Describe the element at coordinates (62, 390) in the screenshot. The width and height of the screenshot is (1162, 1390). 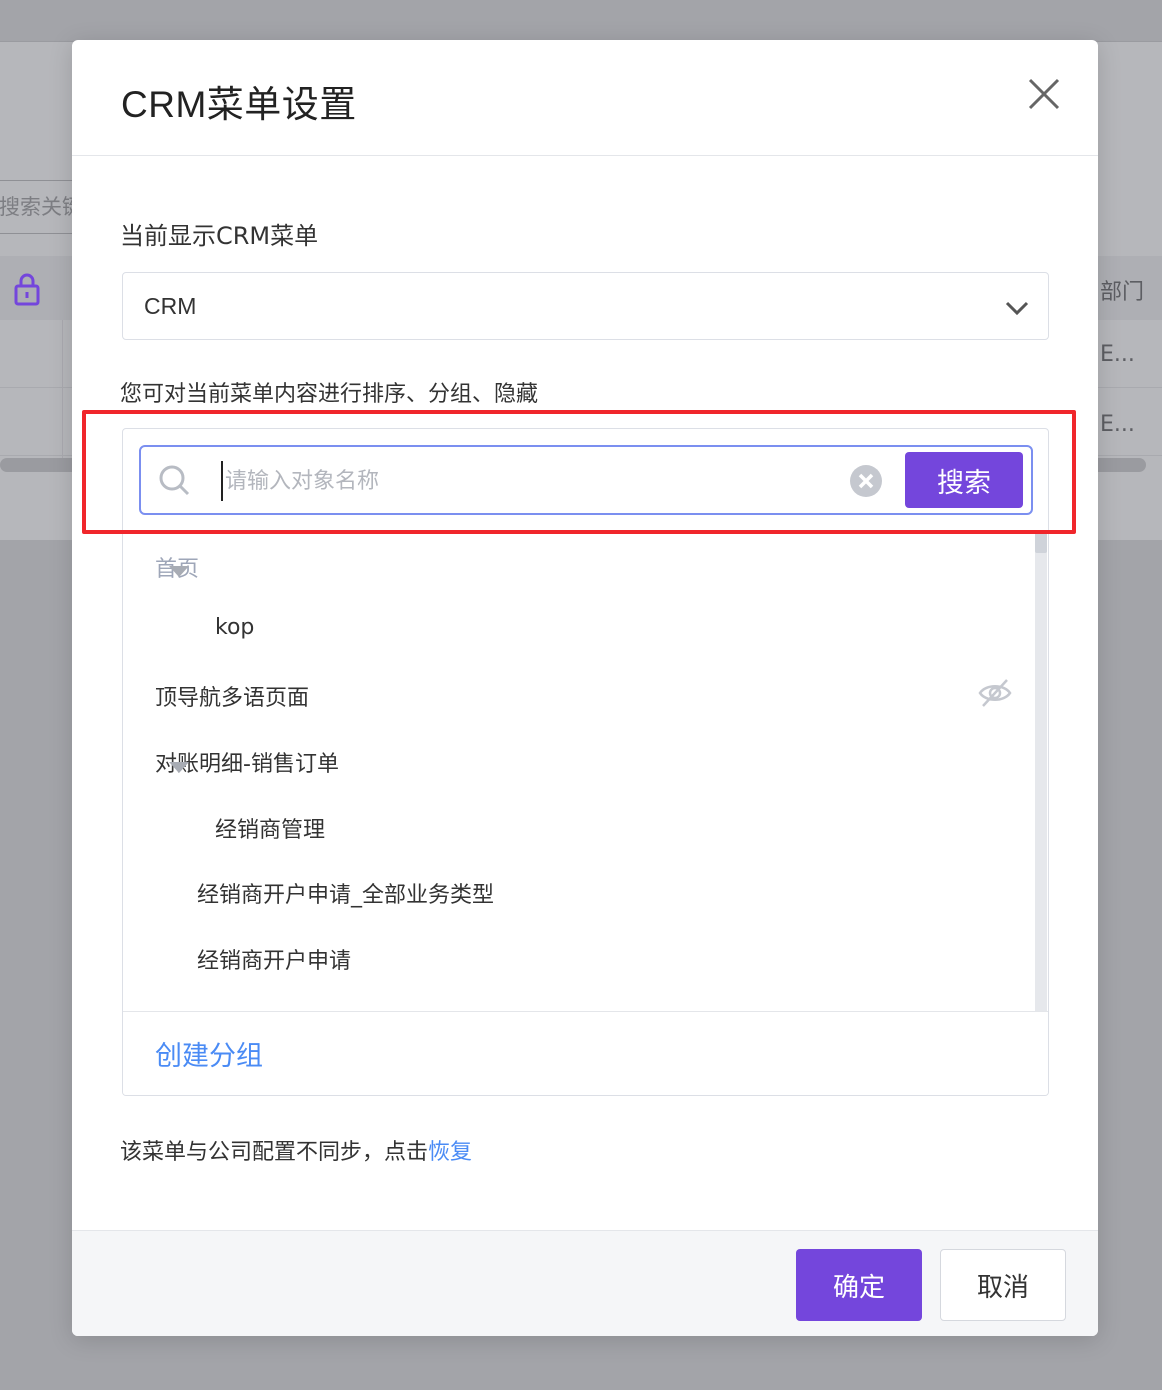
I see `background-column-divider` at that location.